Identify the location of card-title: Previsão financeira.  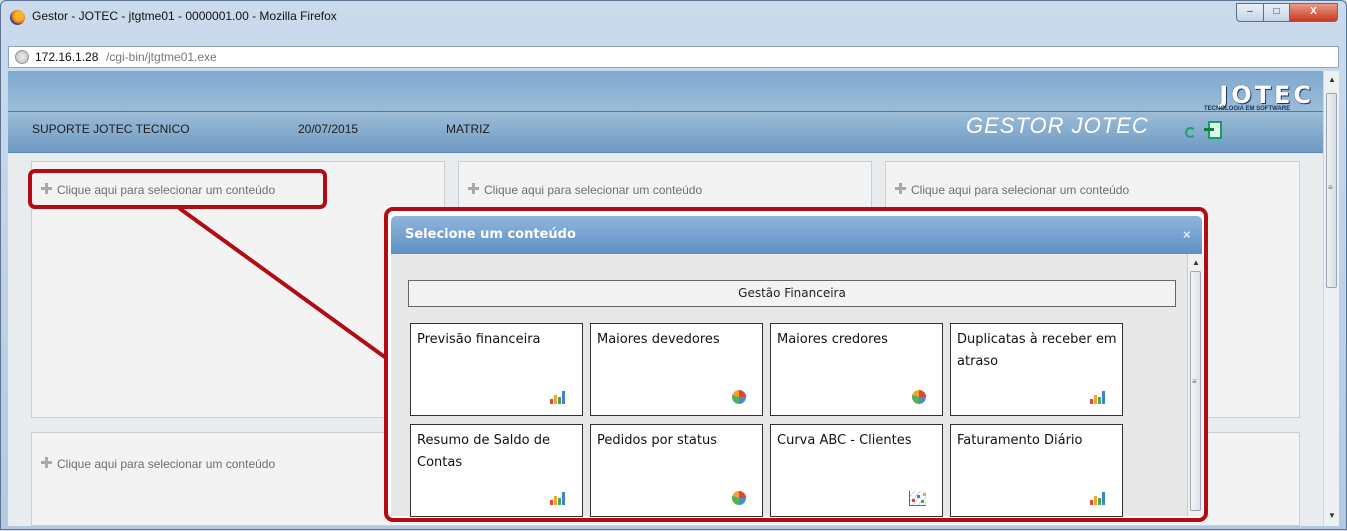
(479, 339).